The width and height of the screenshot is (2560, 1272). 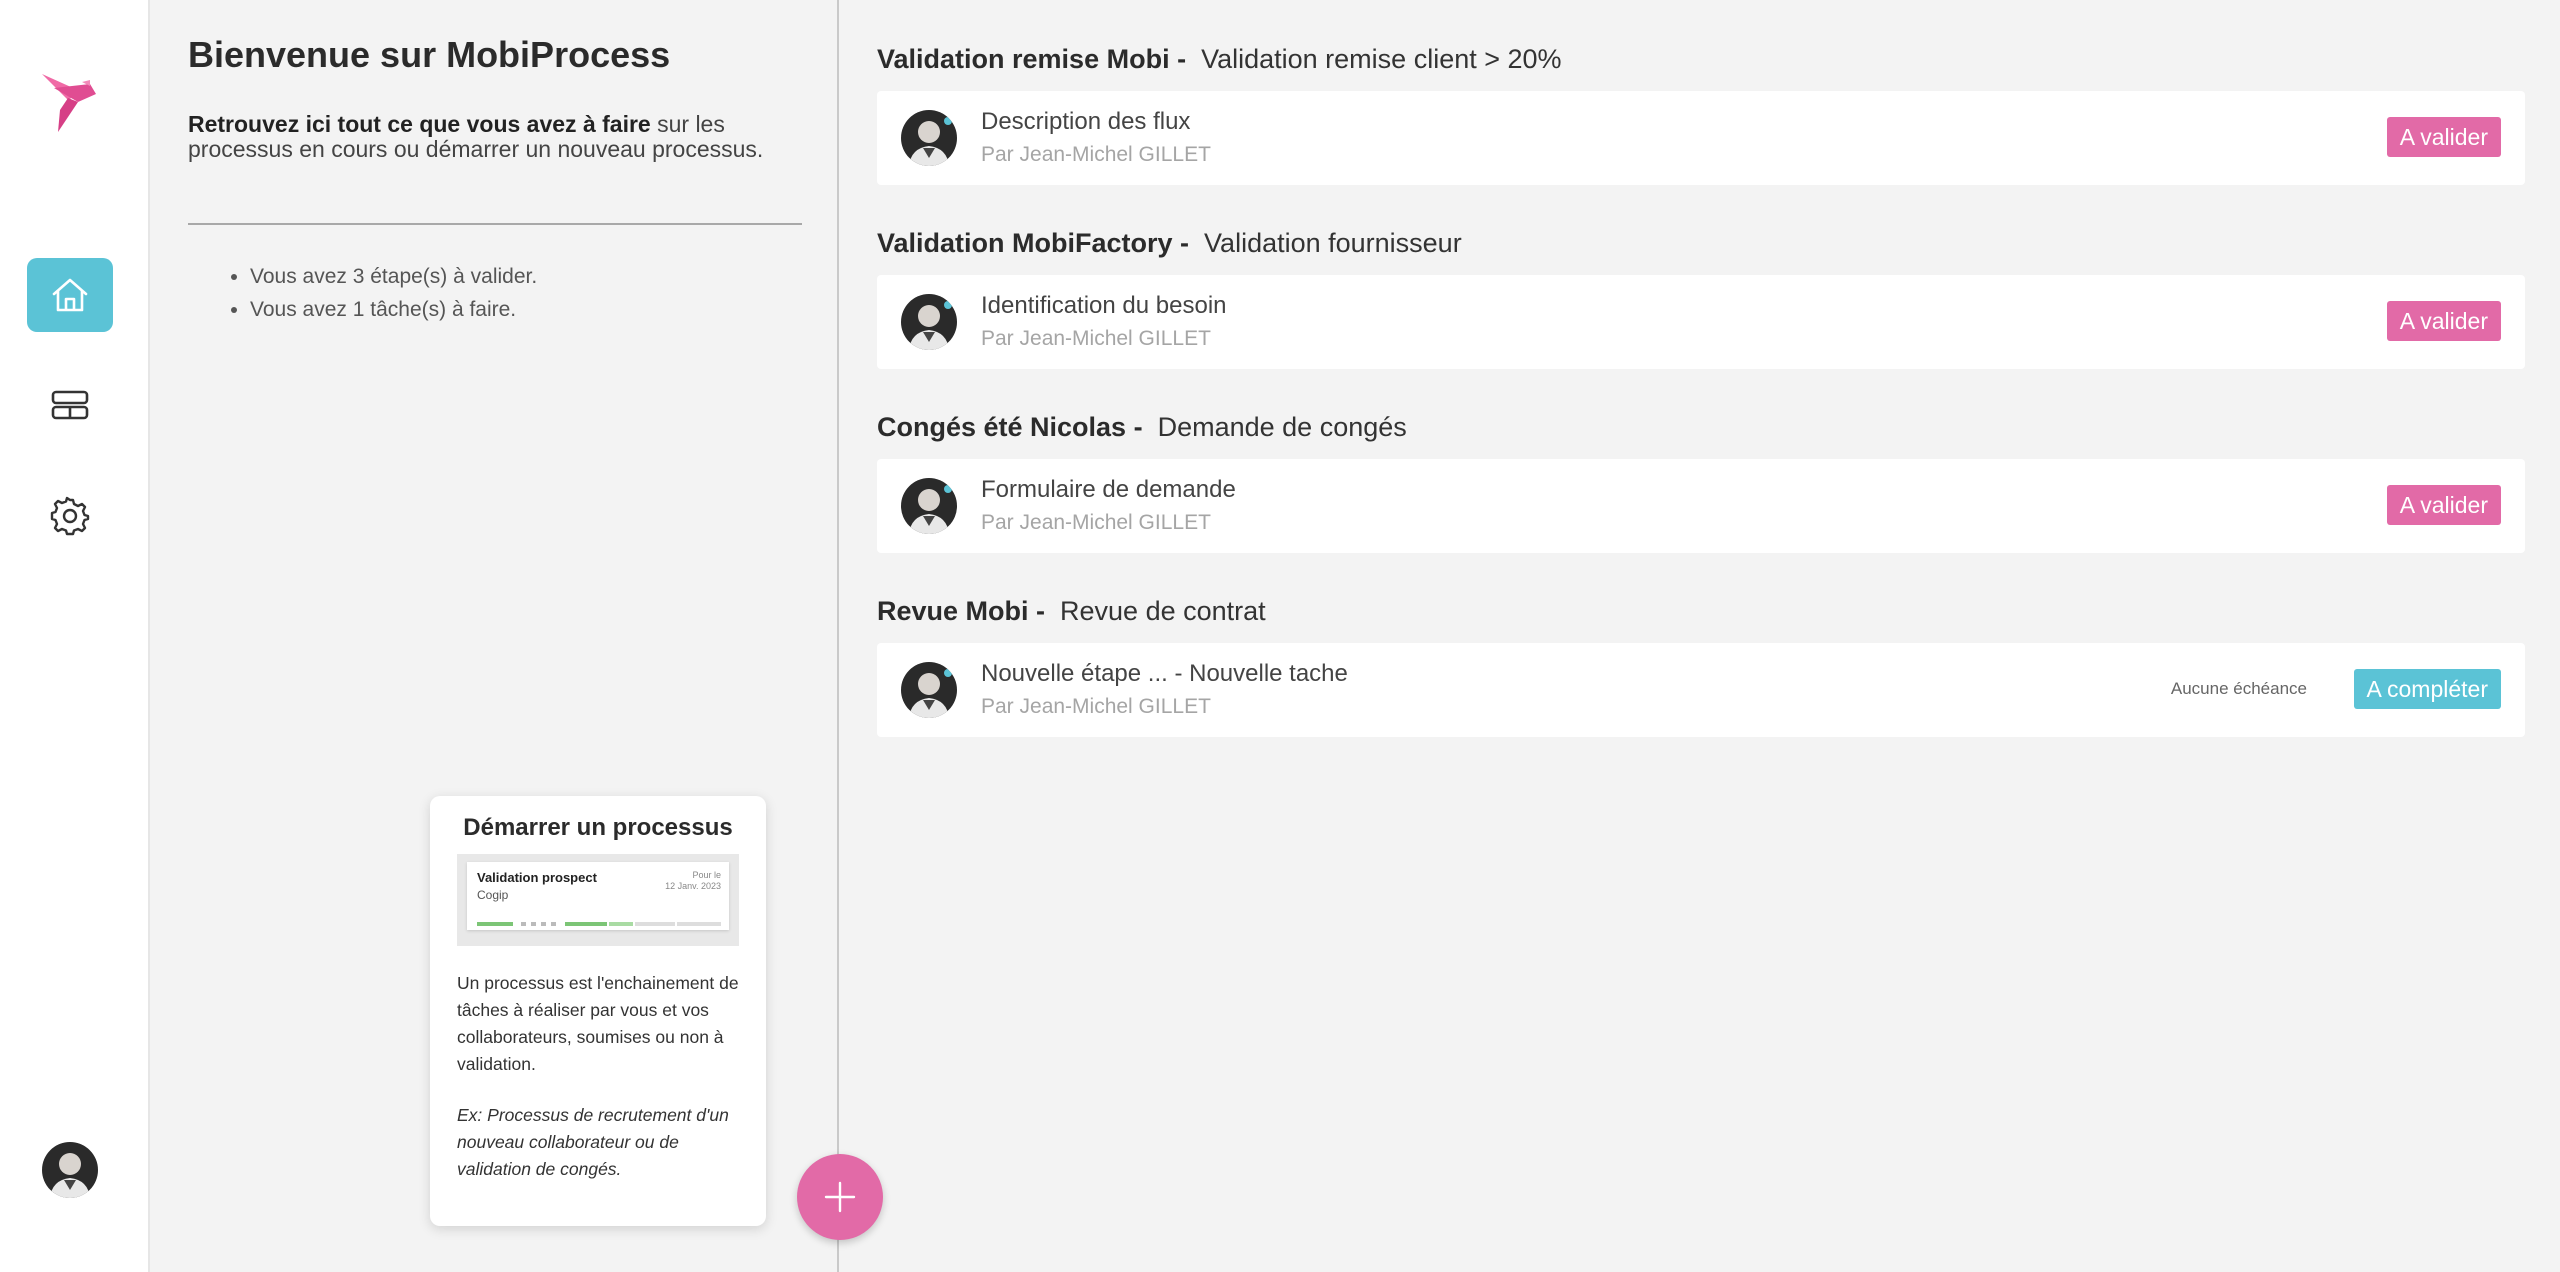 I want to click on preview-title: Validation prospect, so click(x=537, y=877).